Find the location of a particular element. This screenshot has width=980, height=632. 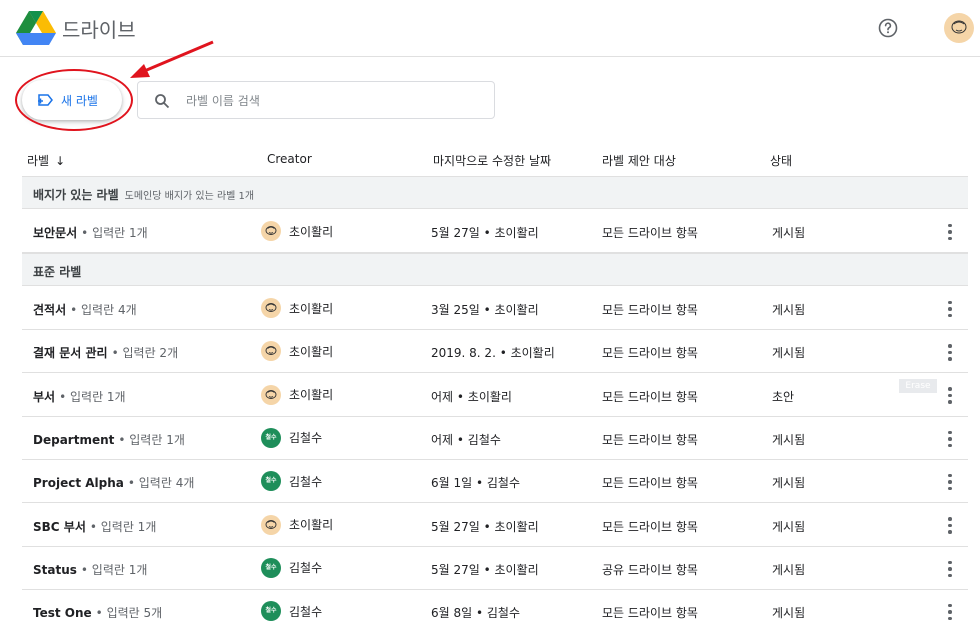

help-icon is located at coordinates (888, 28).